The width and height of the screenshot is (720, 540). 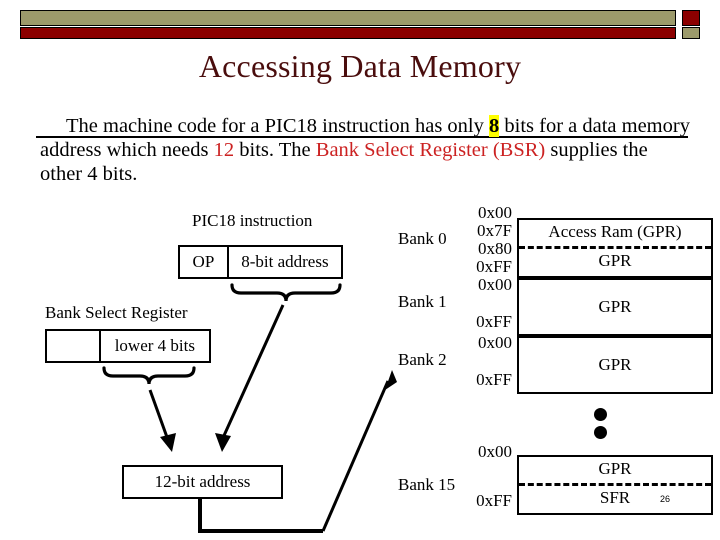 I want to click on bank-2-address-0: 0x00, so click(x=495, y=342).